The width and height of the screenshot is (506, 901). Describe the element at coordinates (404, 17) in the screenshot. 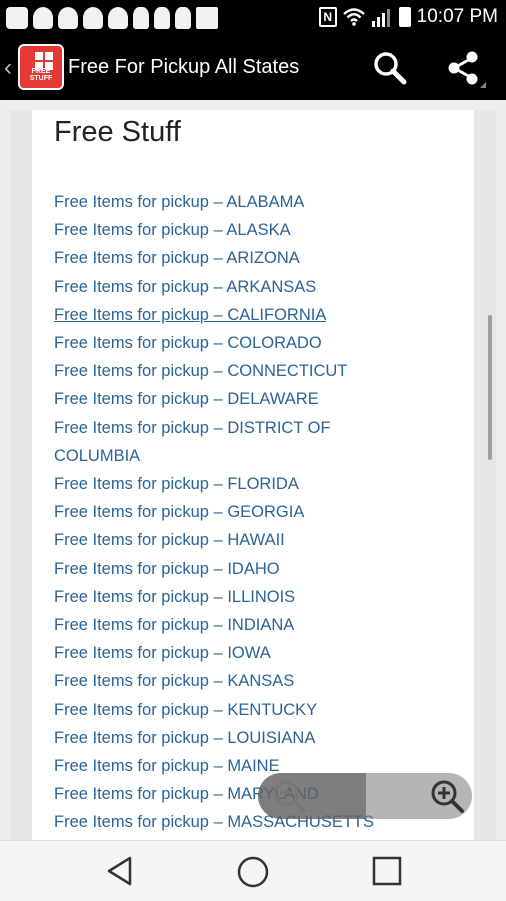

I see `battery-icon` at that location.